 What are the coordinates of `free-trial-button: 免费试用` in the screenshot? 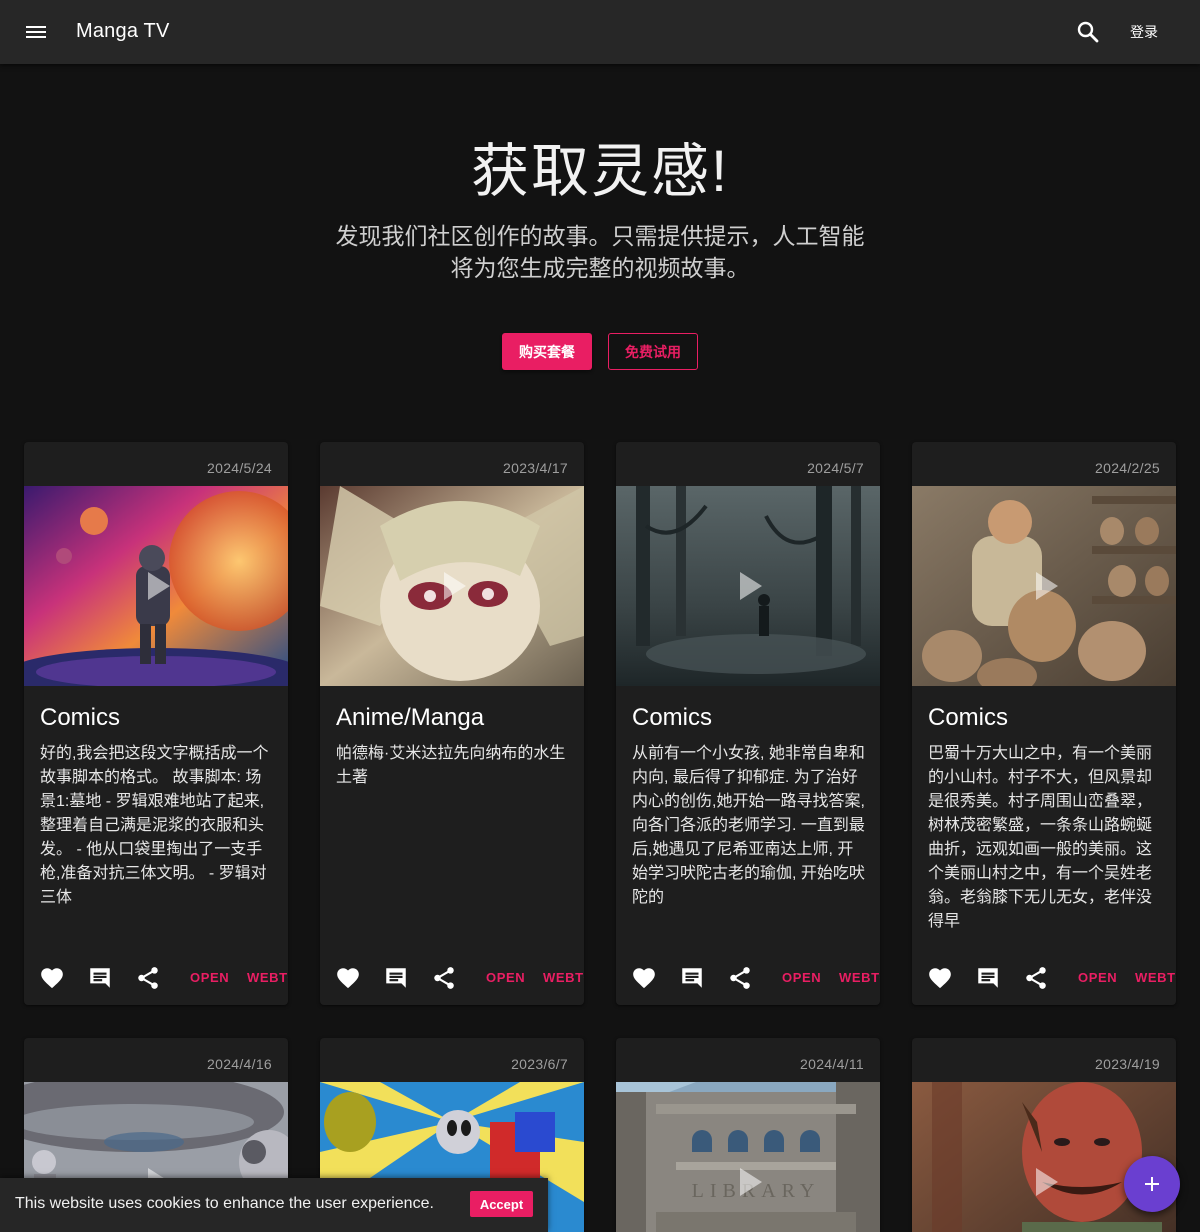 It's located at (653, 351).